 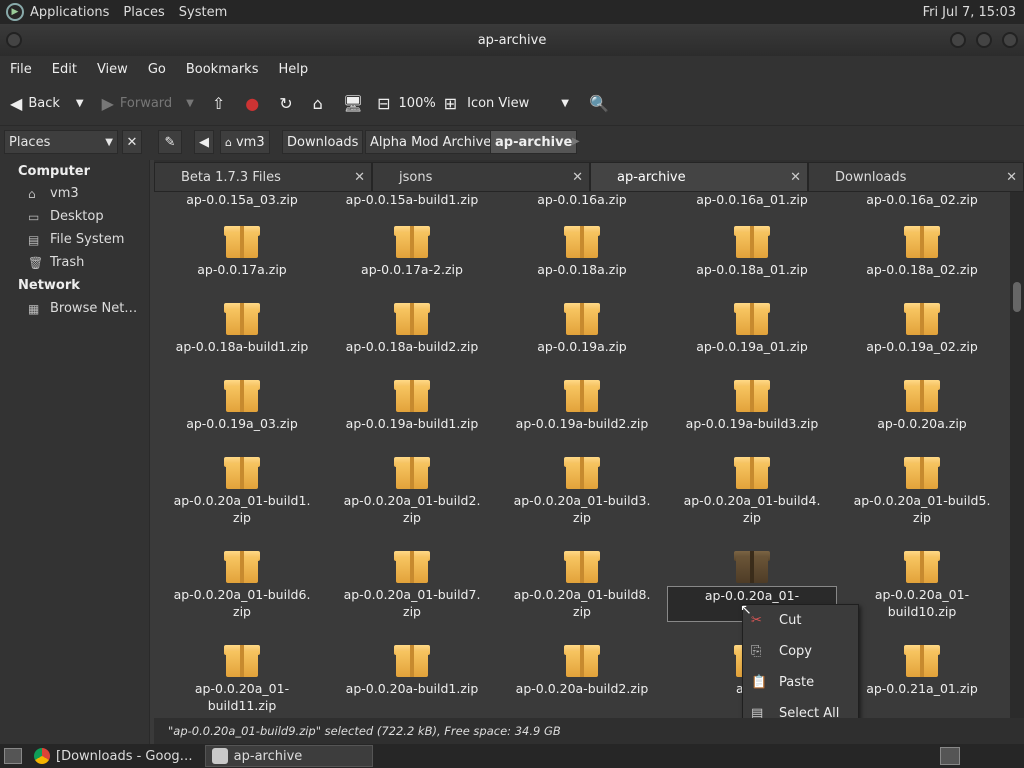 I want to click on computer-button: 🖥, so click(x=356, y=103).